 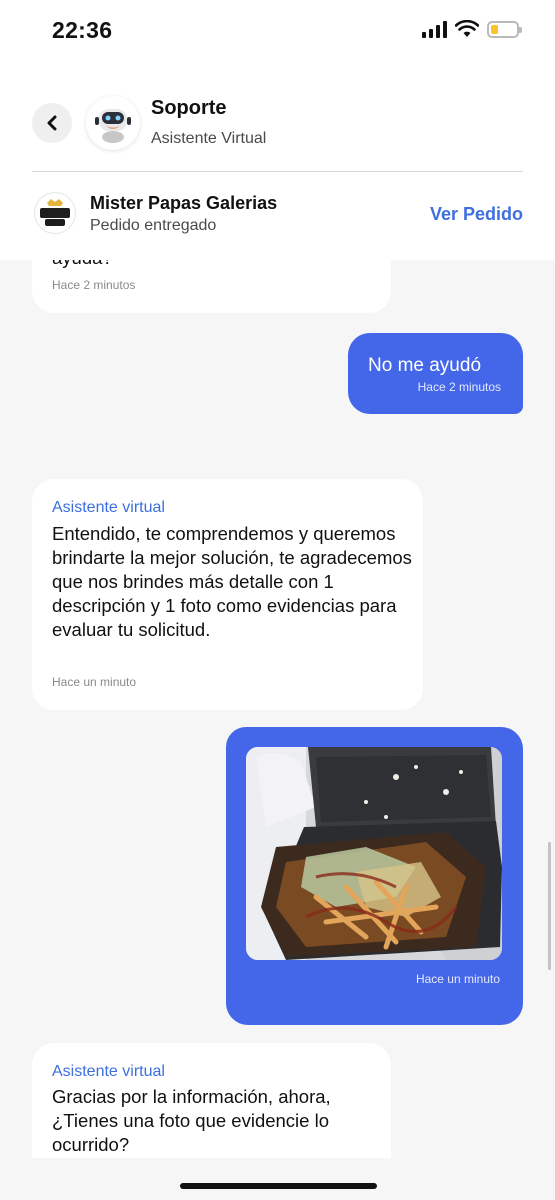 I want to click on status-bar: 22:36, so click(x=277, y=31).